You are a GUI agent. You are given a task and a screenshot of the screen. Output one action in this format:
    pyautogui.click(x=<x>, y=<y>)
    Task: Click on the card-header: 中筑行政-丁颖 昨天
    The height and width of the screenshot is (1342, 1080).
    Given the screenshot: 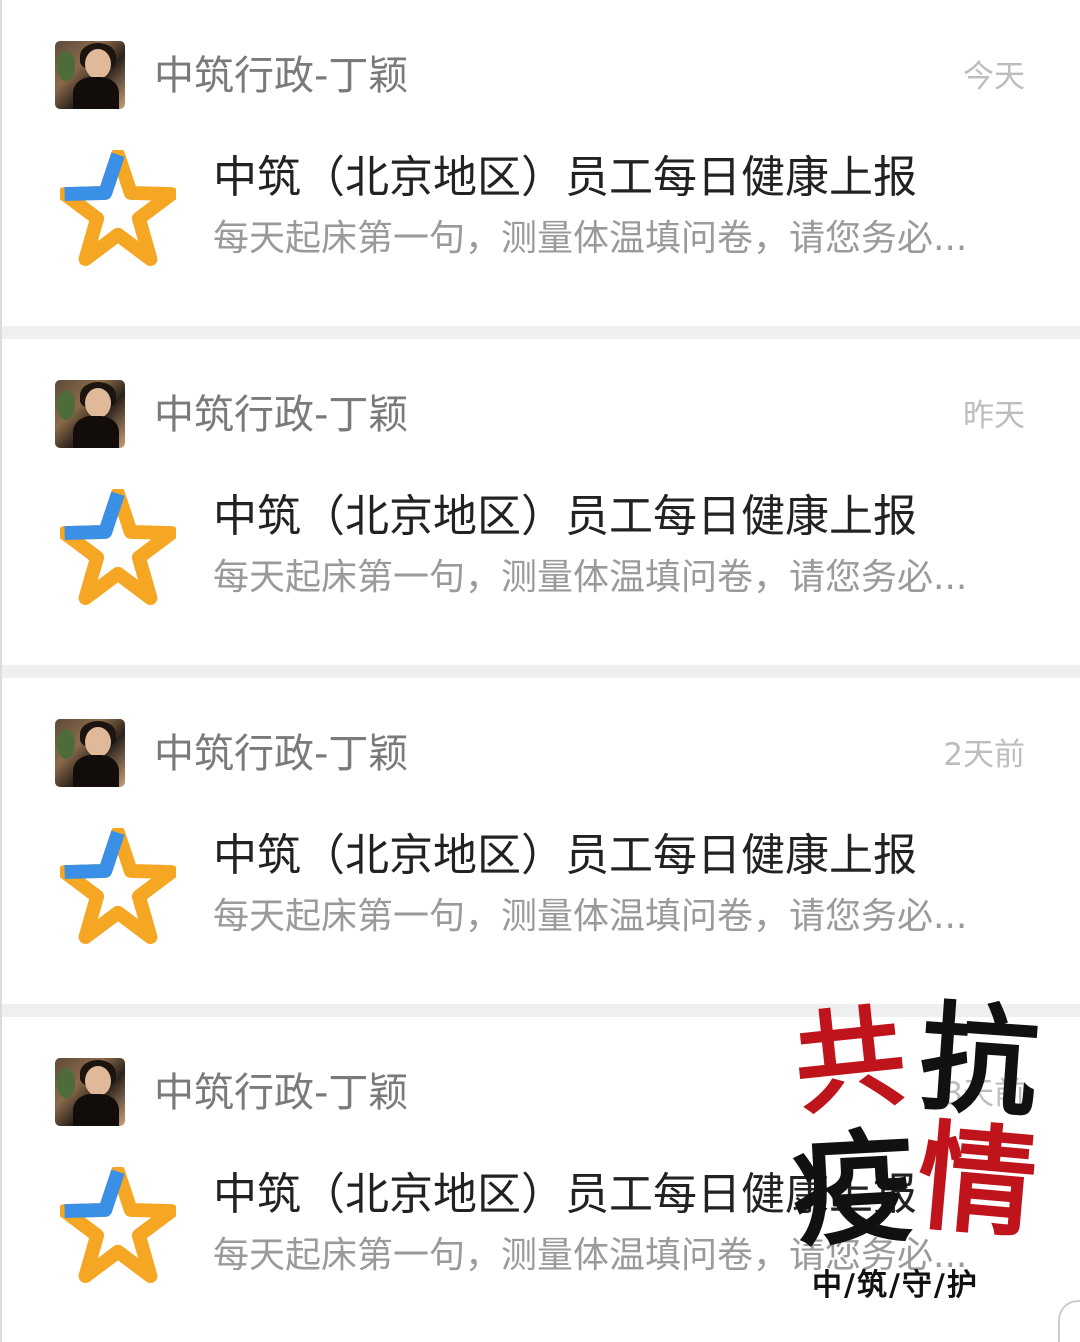 What is the action you would take?
    pyautogui.click(x=541, y=394)
    